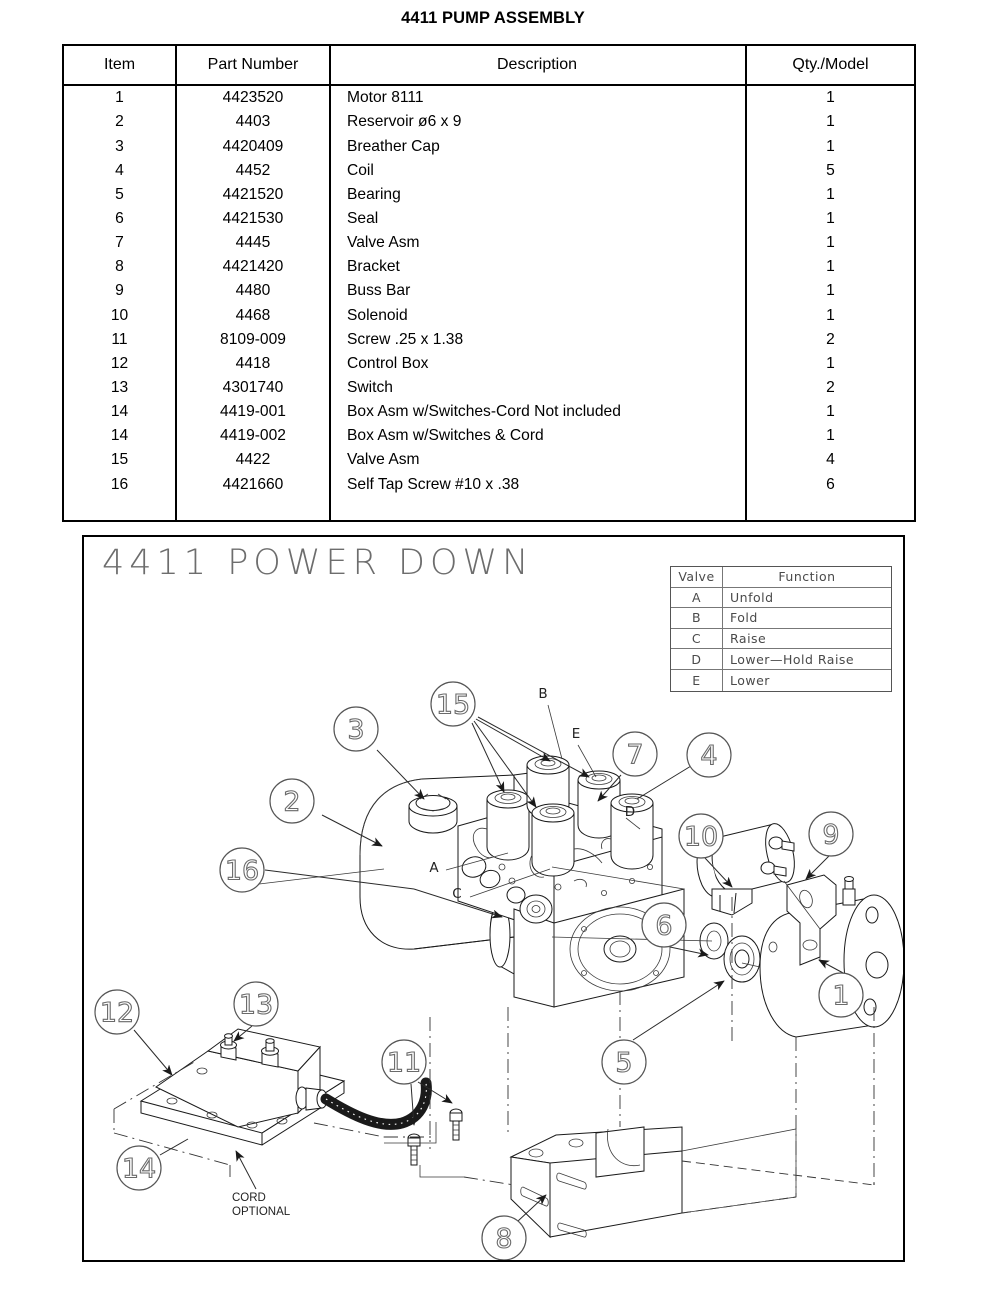  Describe the element at coordinates (456, 1124) in the screenshot. I see `screw-right` at that location.